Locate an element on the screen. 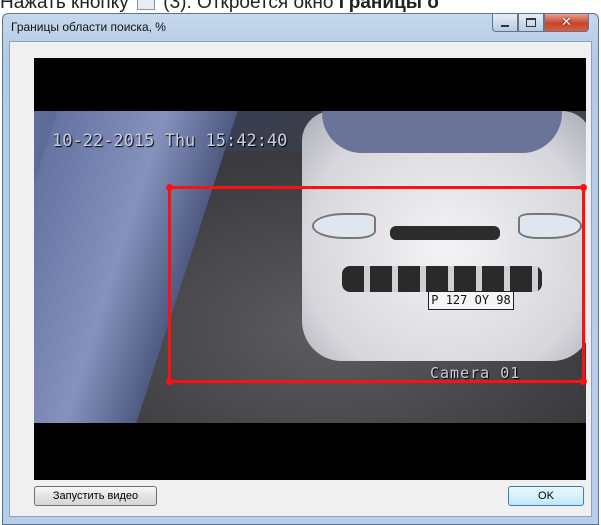 This screenshot has height=525, width=601. title-bar: Границы области поиска, % ✕ is located at coordinates (300, 27).